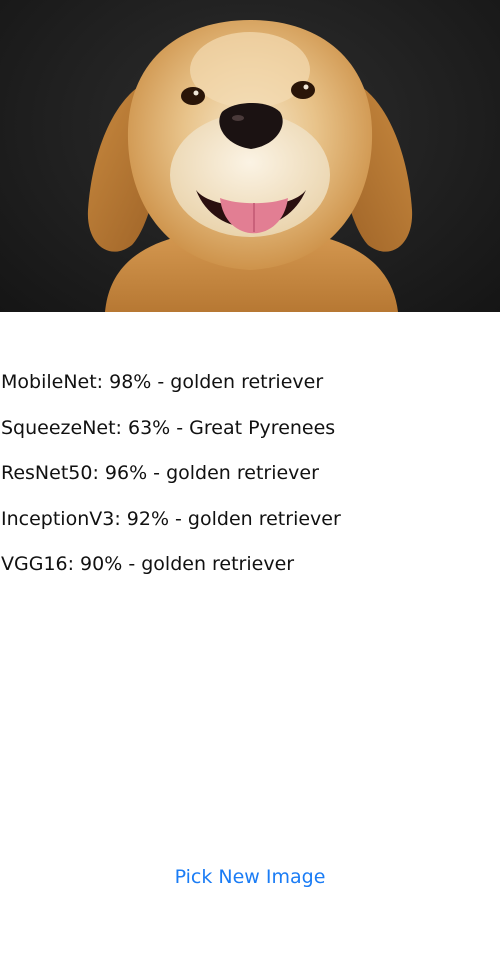 This screenshot has width=500, height=953. What do you see at coordinates (168, 427) in the screenshot?
I see `result-squeezenet: SqueezeNet: 63% - Great Pyrenees` at bounding box center [168, 427].